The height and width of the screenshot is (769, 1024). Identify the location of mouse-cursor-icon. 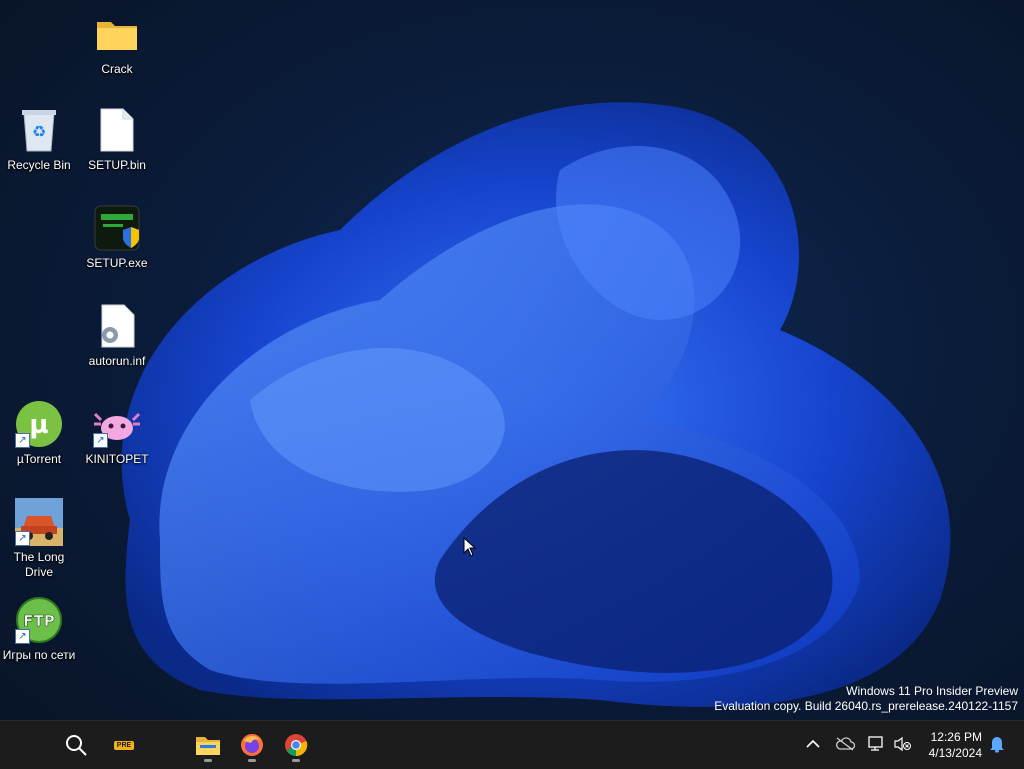
(470, 547).